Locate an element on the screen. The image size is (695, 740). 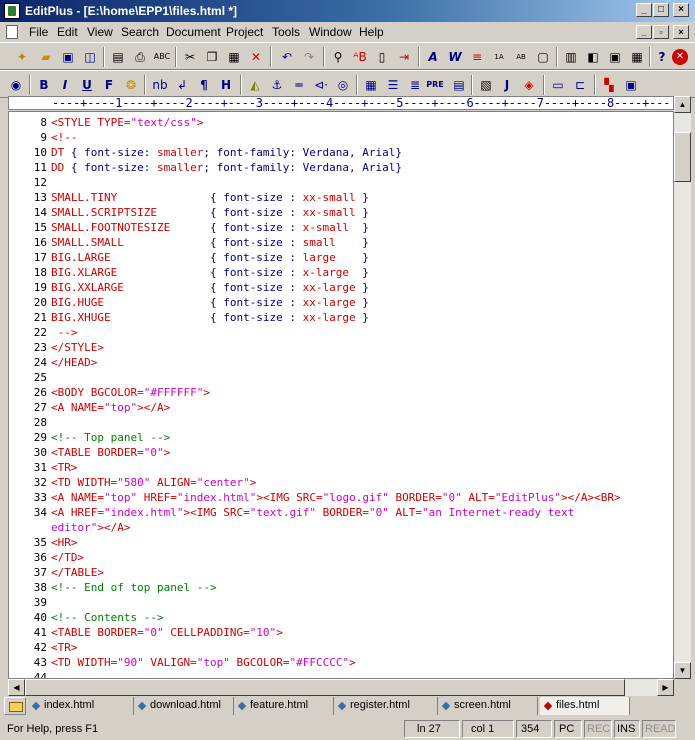
code-line: 36 </TD> is located at coordinates (341, 557).